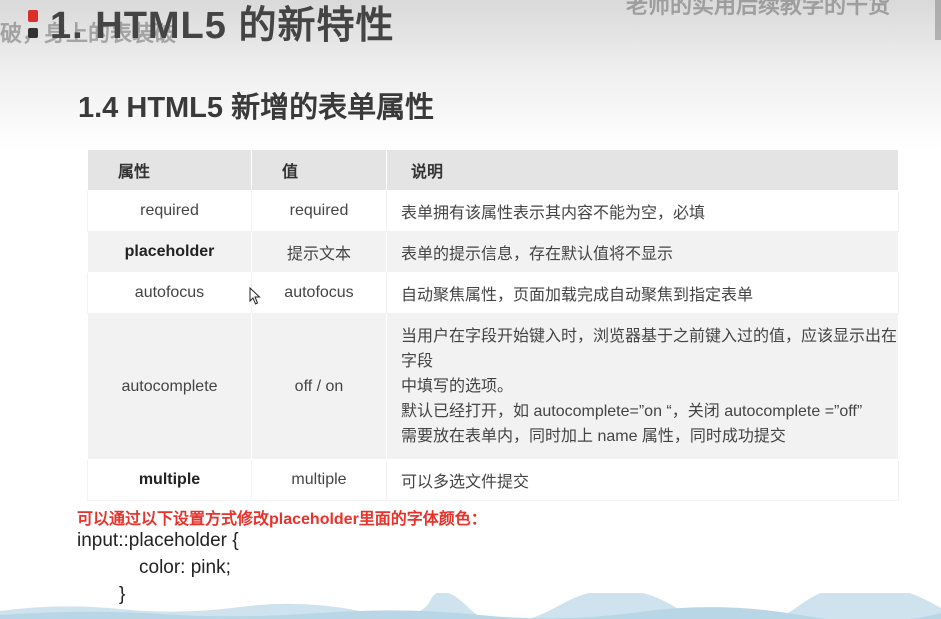 The image size is (941, 619). What do you see at coordinates (642, 252) in the screenshot?
I see `desc-cell: 表单的提示信息，存在默认值将不显示` at bounding box center [642, 252].